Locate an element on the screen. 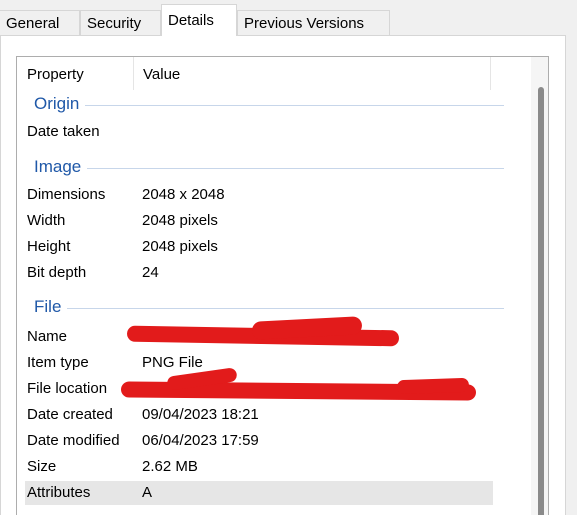 This screenshot has height=515, width=577. property-name: Name is located at coordinates (47, 336).